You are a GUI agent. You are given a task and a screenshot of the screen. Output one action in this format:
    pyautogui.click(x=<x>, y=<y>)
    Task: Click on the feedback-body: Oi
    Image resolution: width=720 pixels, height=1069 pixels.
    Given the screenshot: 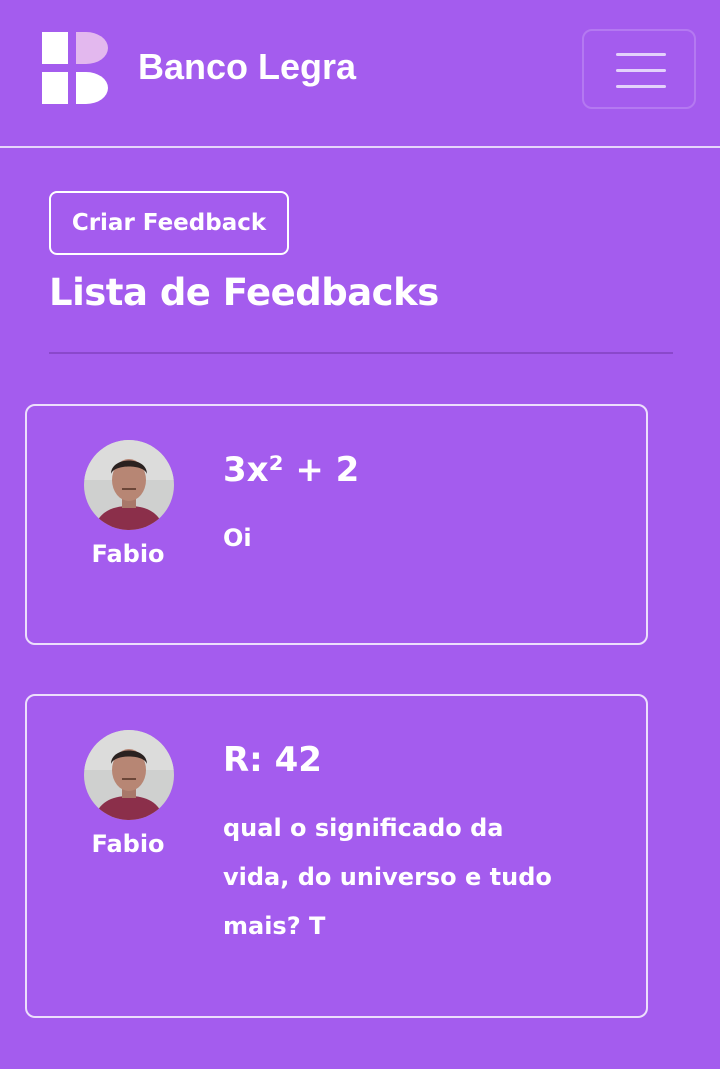 What is the action you would take?
    pyautogui.click(x=237, y=538)
    